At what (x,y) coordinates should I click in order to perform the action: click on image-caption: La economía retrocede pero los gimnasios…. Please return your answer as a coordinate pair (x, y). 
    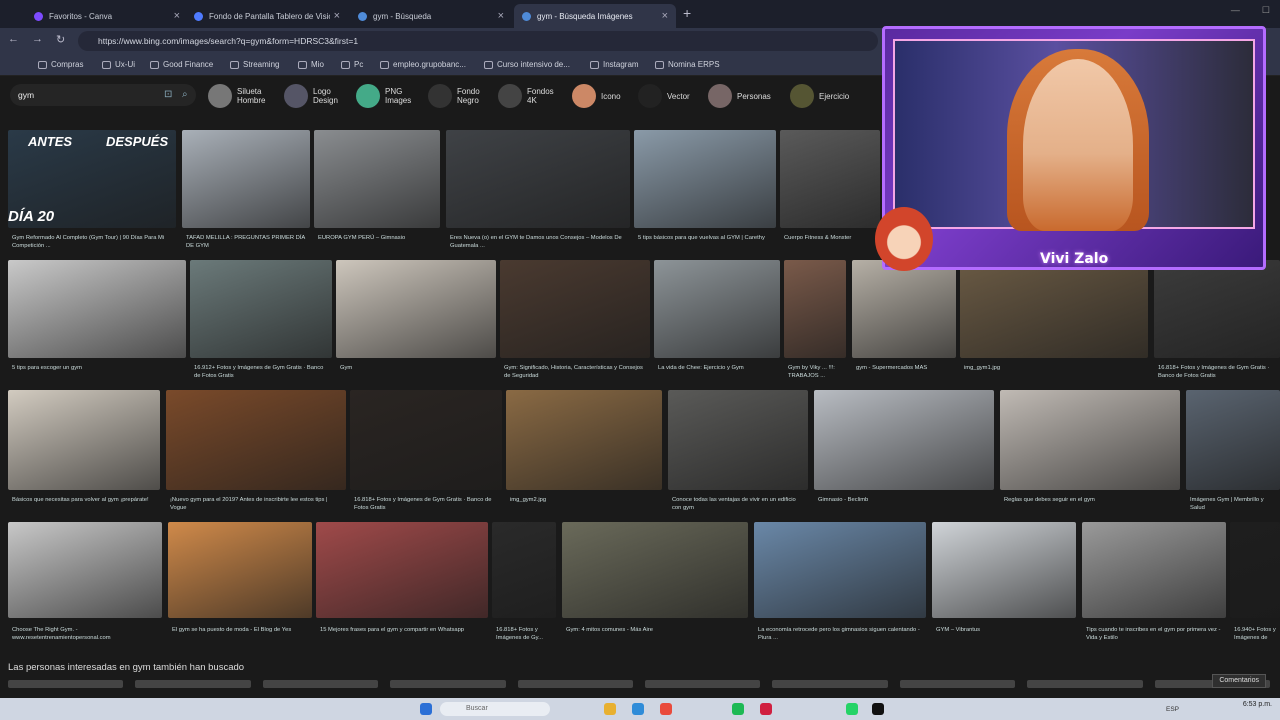
    Looking at the image, I should click on (841, 634).